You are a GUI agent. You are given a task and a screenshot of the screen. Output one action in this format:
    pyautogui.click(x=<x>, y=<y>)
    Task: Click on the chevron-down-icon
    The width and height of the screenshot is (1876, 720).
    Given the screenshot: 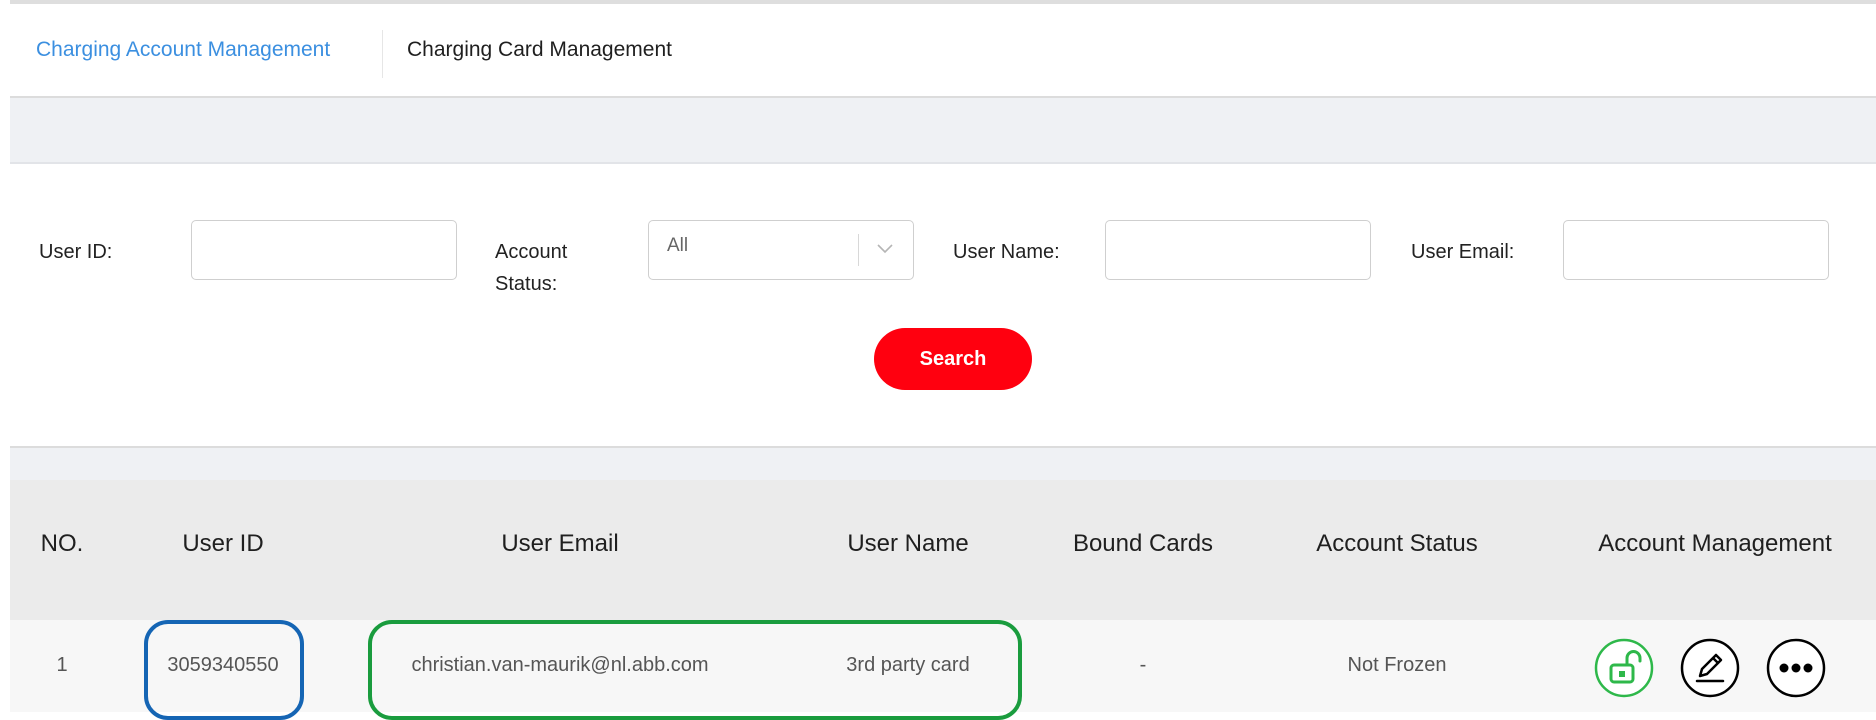 What is the action you would take?
    pyautogui.click(x=885, y=249)
    